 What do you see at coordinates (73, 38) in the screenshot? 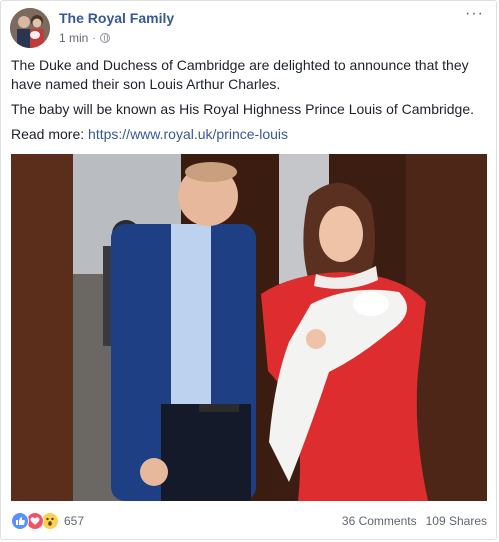
I see `post-timestamp: 1 min` at bounding box center [73, 38].